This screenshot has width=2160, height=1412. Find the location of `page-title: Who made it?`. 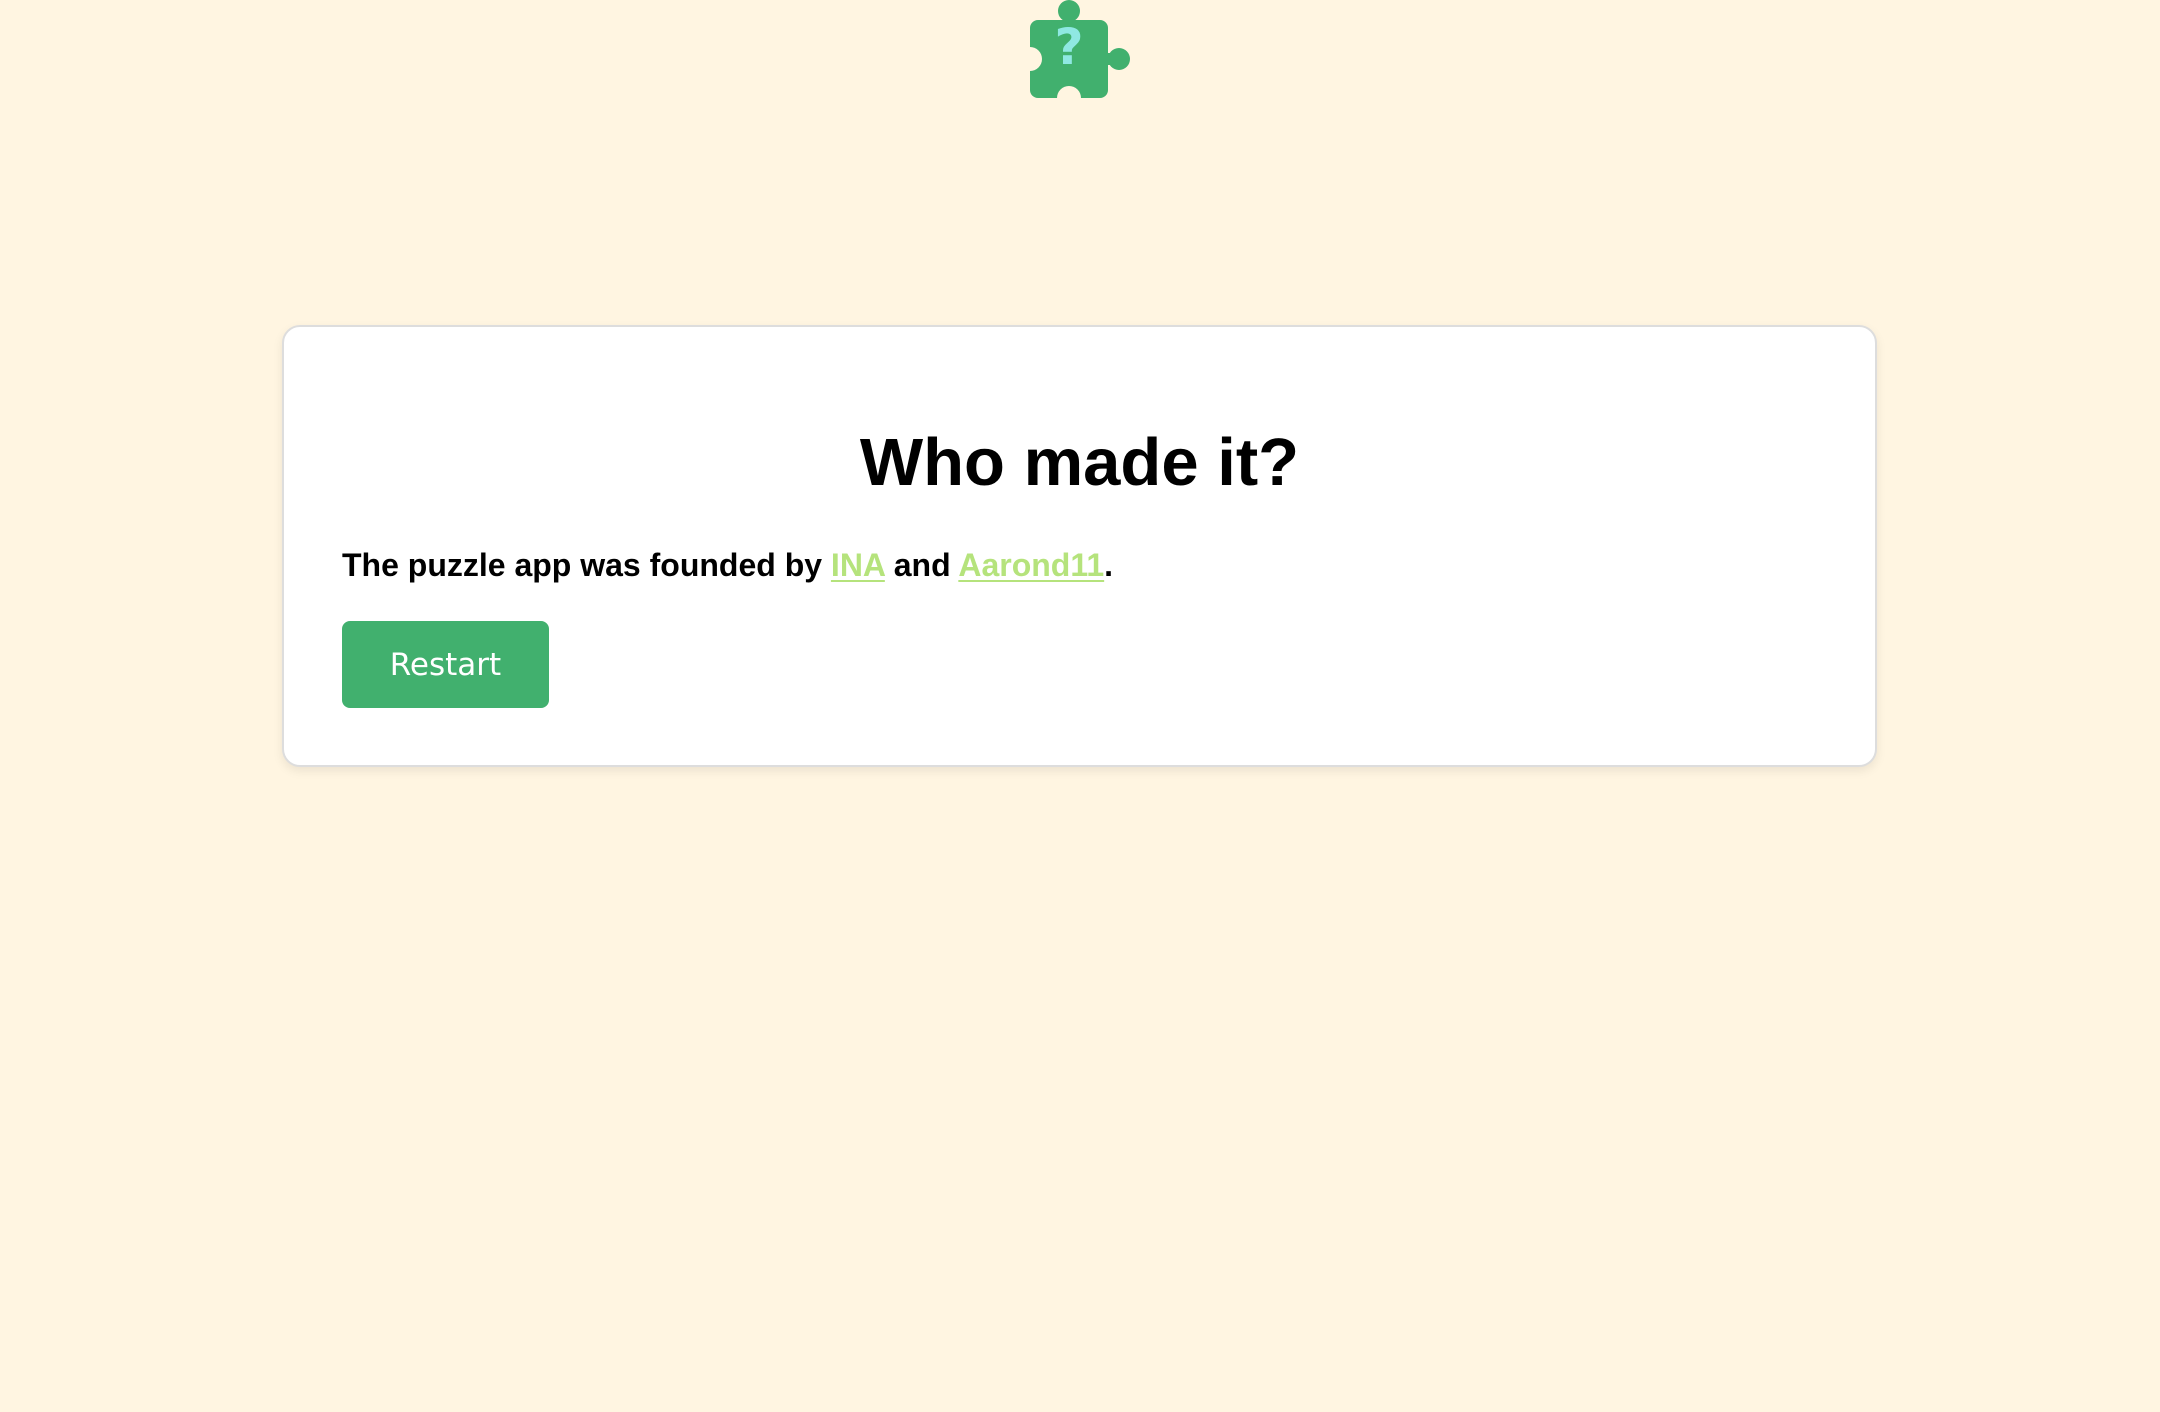

page-title: Who made it? is located at coordinates (1079, 462).